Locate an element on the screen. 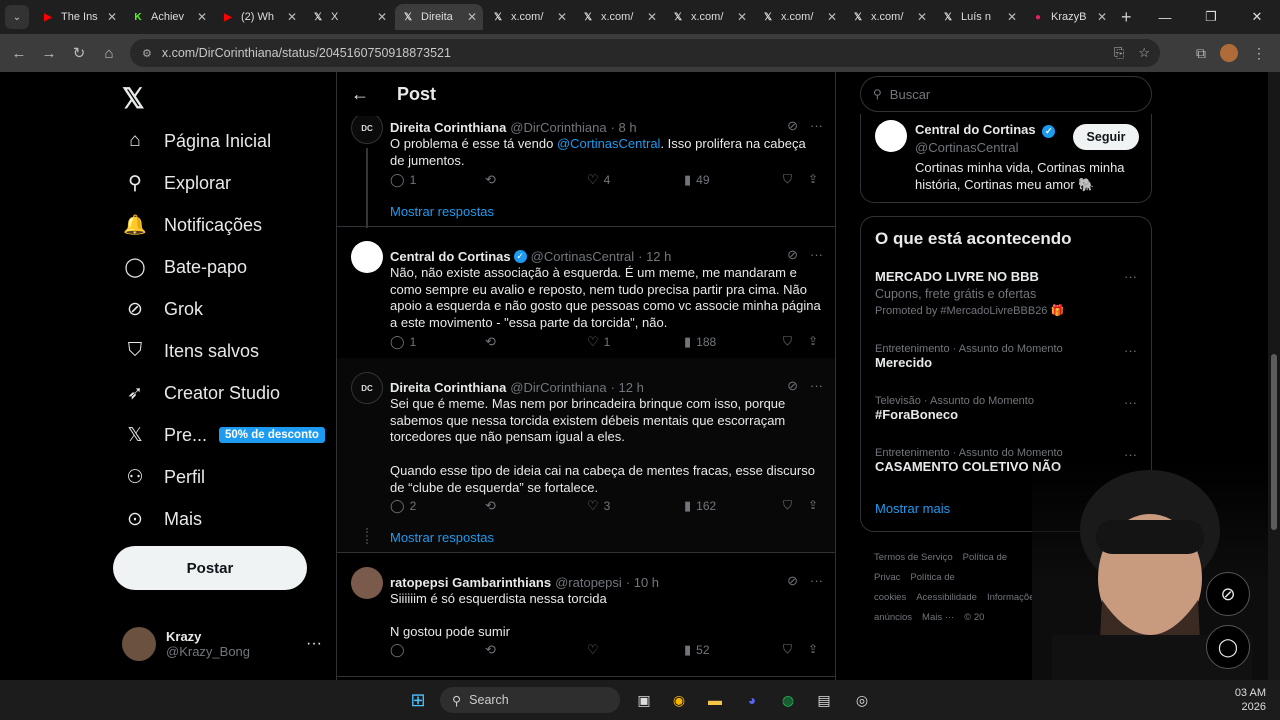 This screenshot has height=720, width=1280. like-button: ♡ 1 is located at coordinates (598, 342).